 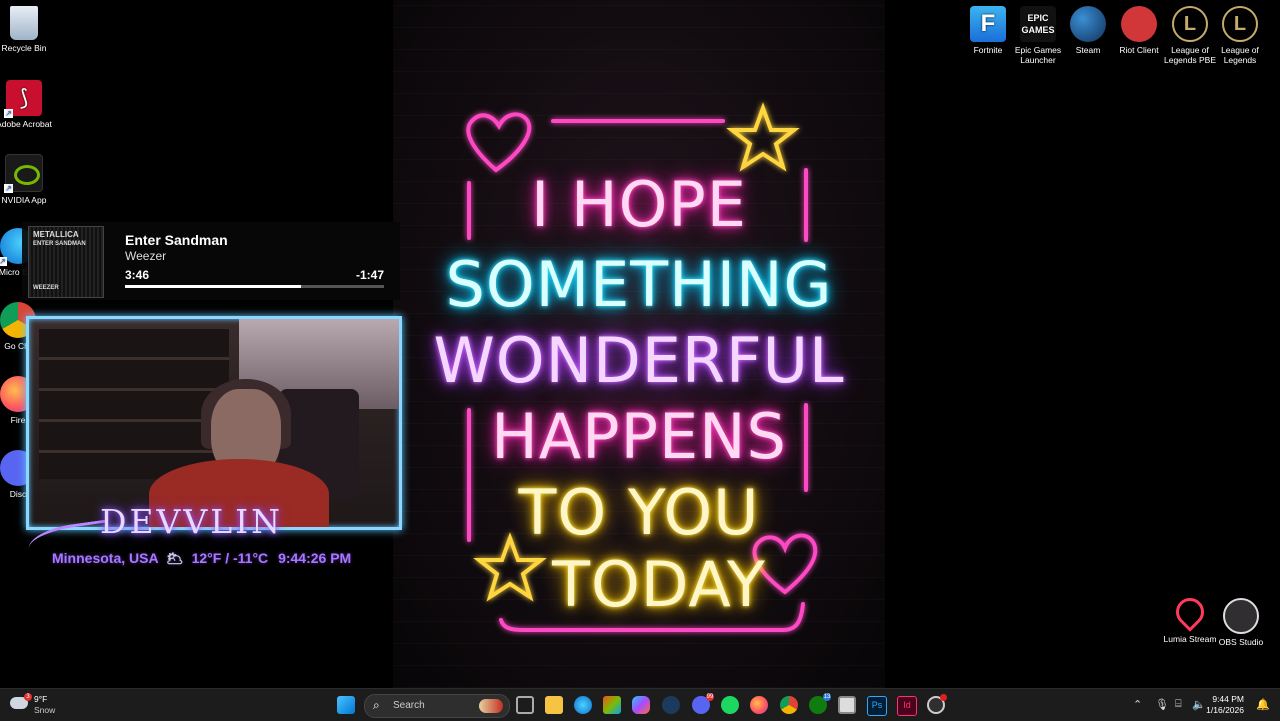 I want to click on store-icon, so click(x=612, y=705).